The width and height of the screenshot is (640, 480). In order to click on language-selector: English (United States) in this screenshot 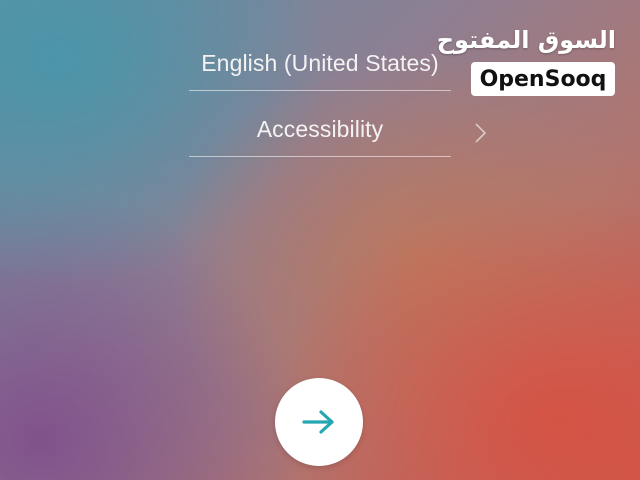, I will do `click(320, 63)`.